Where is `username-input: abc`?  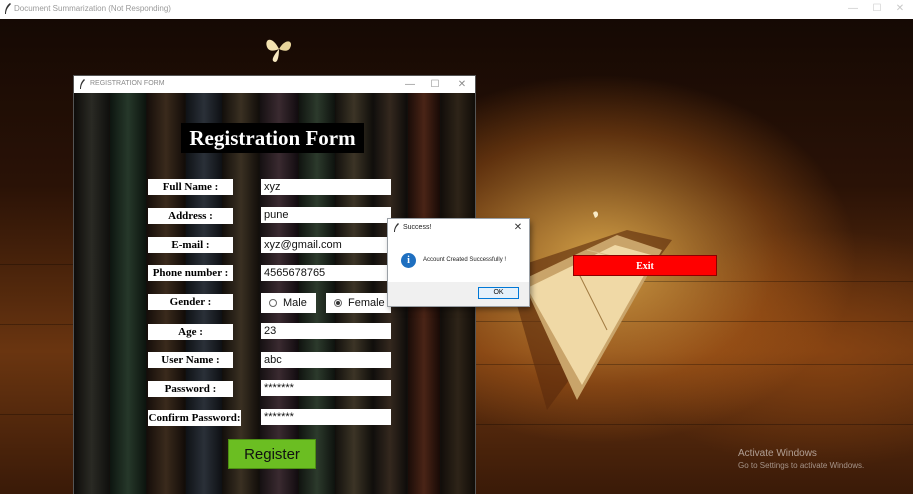
username-input: abc is located at coordinates (326, 360).